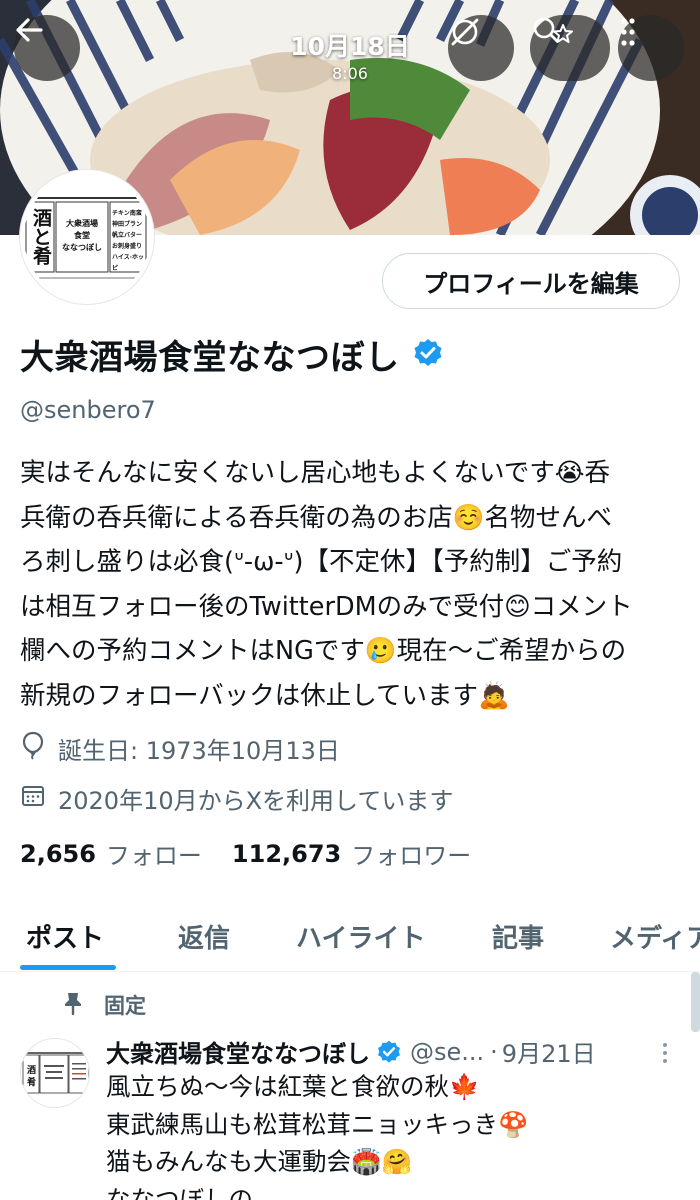  What do you see at coordinates (651, 48) in the screenshot?
I see `more-button` at bounding box center [651, 48].